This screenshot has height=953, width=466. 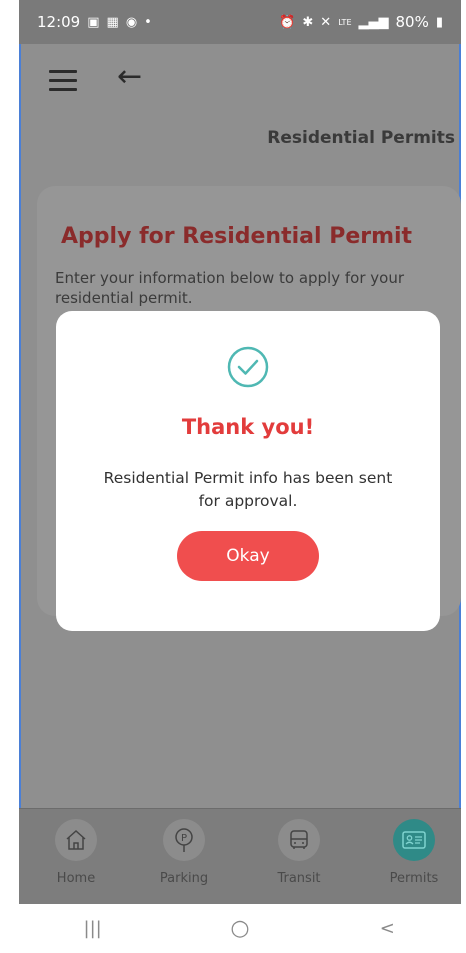 I want to click on signal-icon: ▂▄▆, so click(x=373, y=22).